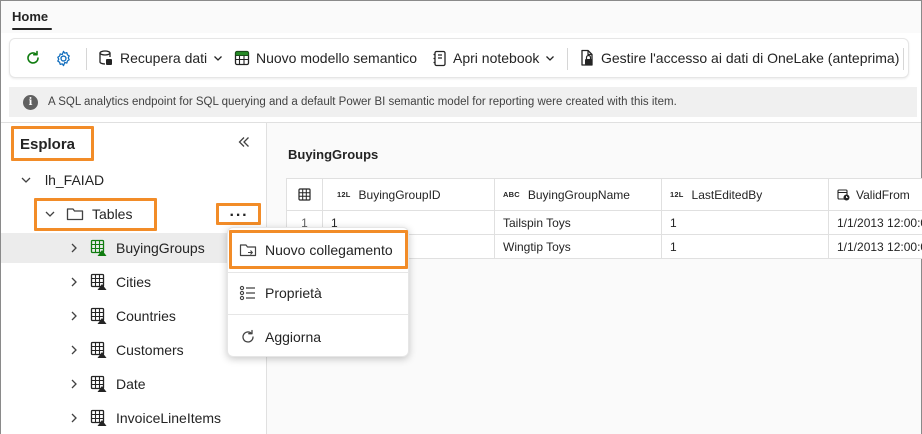 The height and width of the screenshot is (434, 922). Describe the element at coordinates (461, 17) in the screenshot. I see `ribbon-tab-bar: Home` at that location.